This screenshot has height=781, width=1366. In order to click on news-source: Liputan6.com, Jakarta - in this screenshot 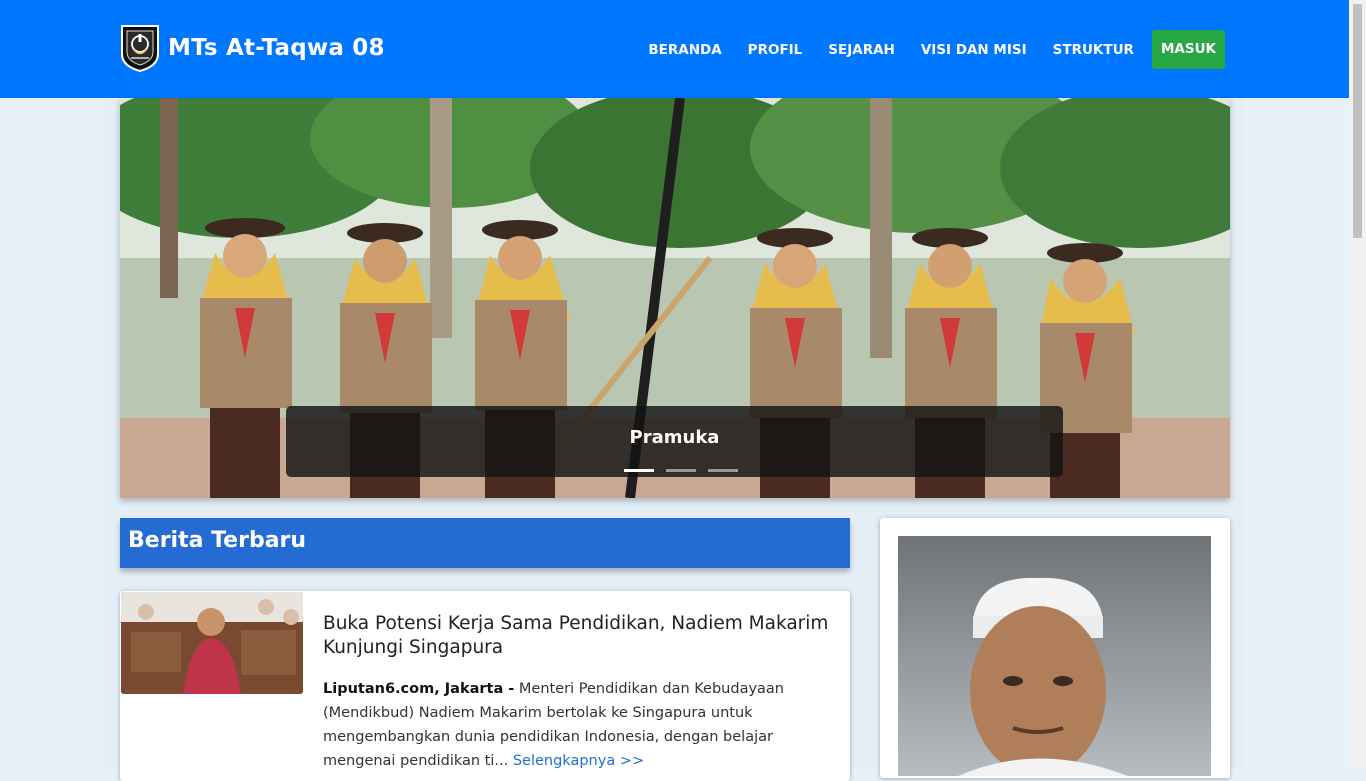, I will do `click(419, 689)`.